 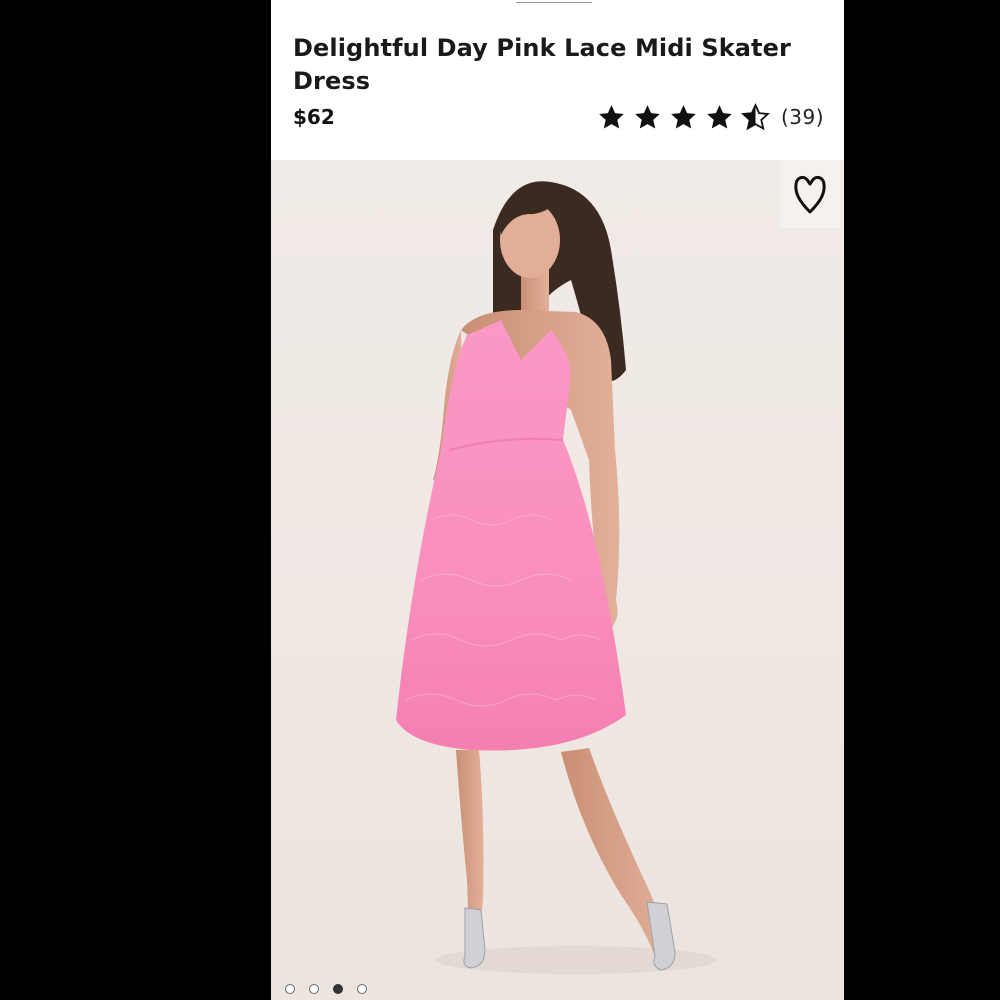 What do you see at coordinates (802, 117) in the screenshot?
I see `review-count: (39)` at bounding box center [802, 117].